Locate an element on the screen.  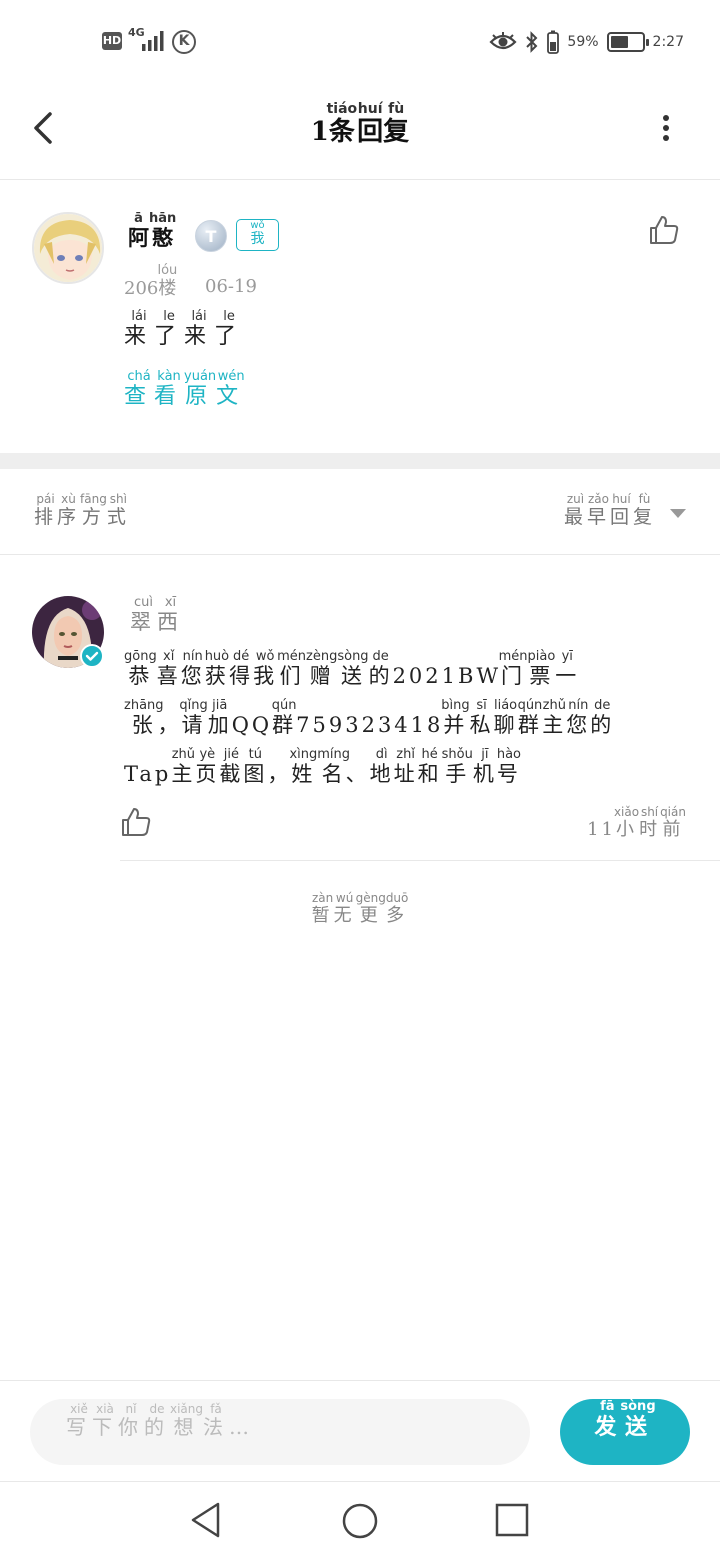
clock: 2:27 is located at coordinates (668, 42).